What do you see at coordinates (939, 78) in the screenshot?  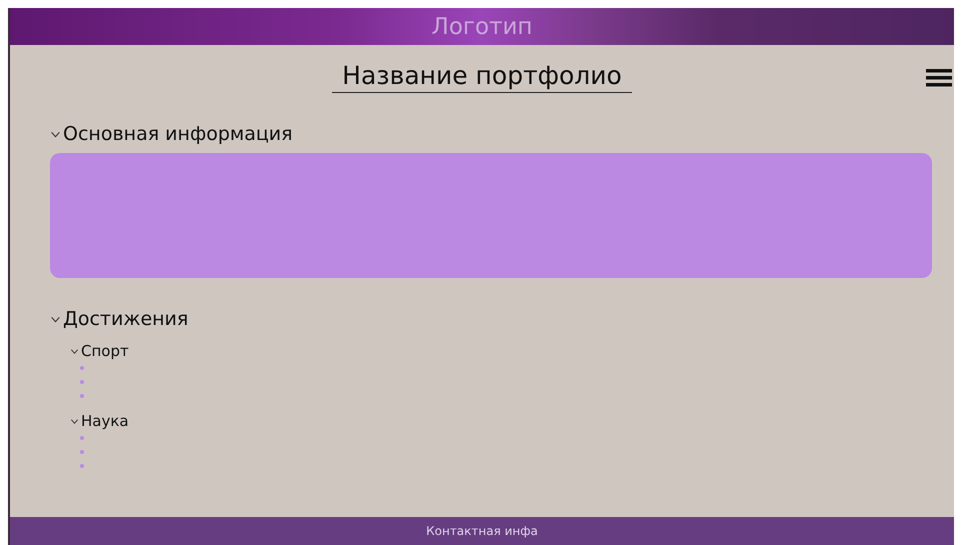 I see `menu-icon` at bounding box center [939, 78].